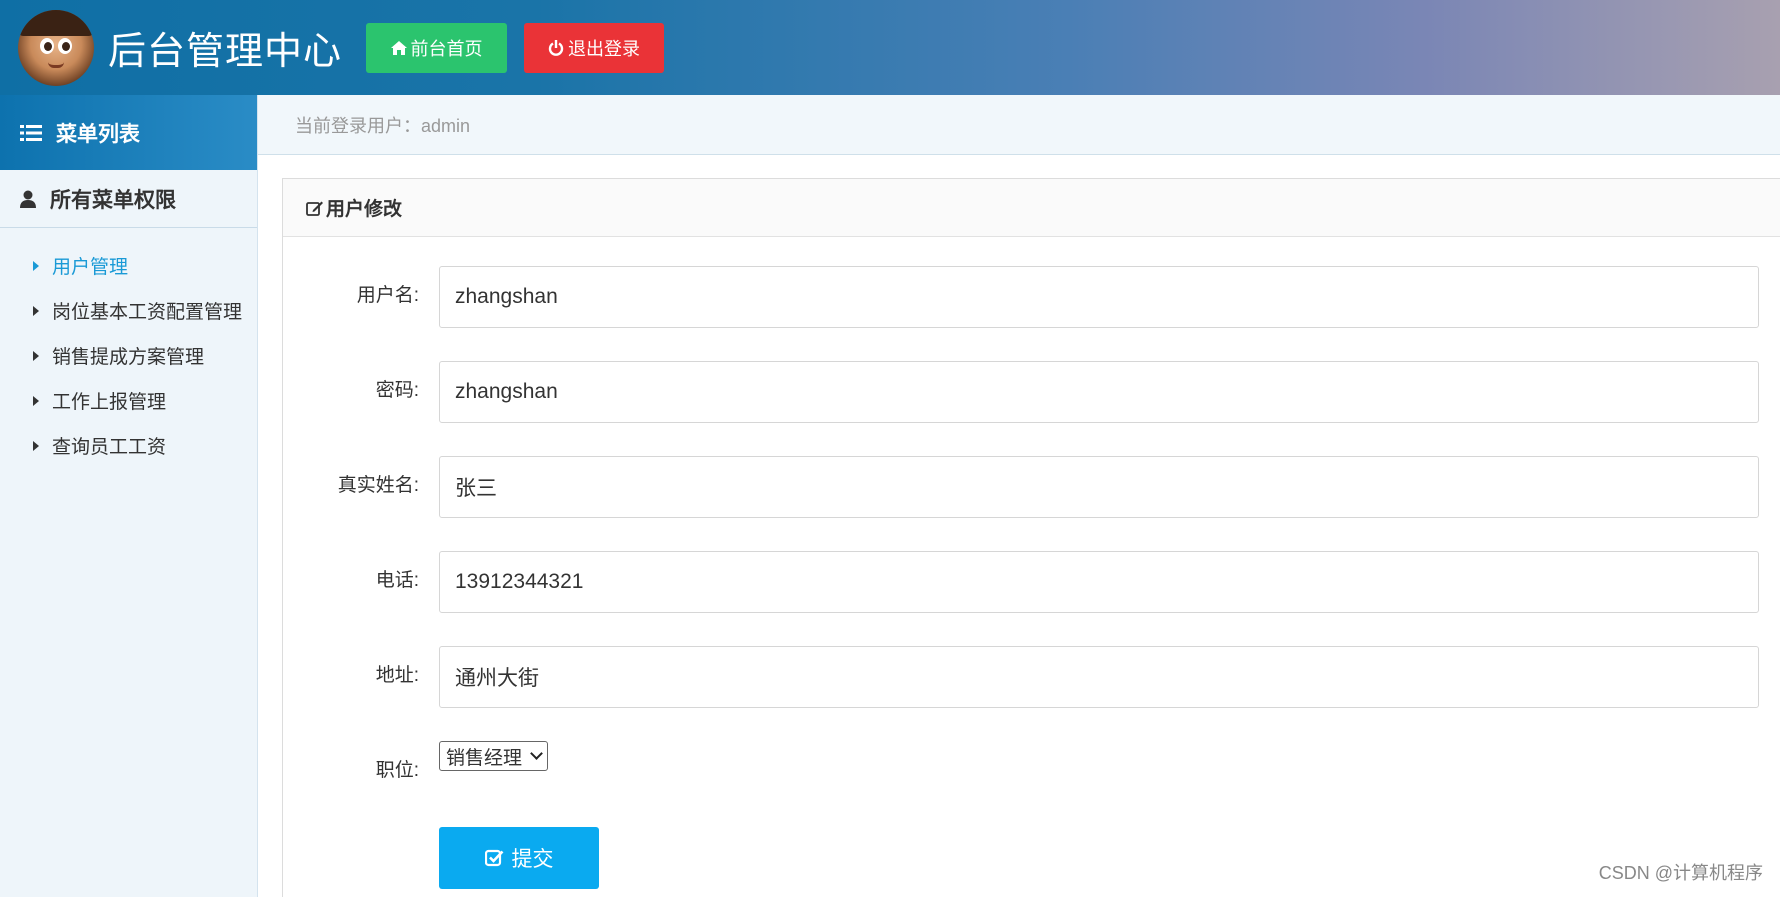  I want to click on sidebar-item-label: 销售提成方案管理, so click(128, 357).